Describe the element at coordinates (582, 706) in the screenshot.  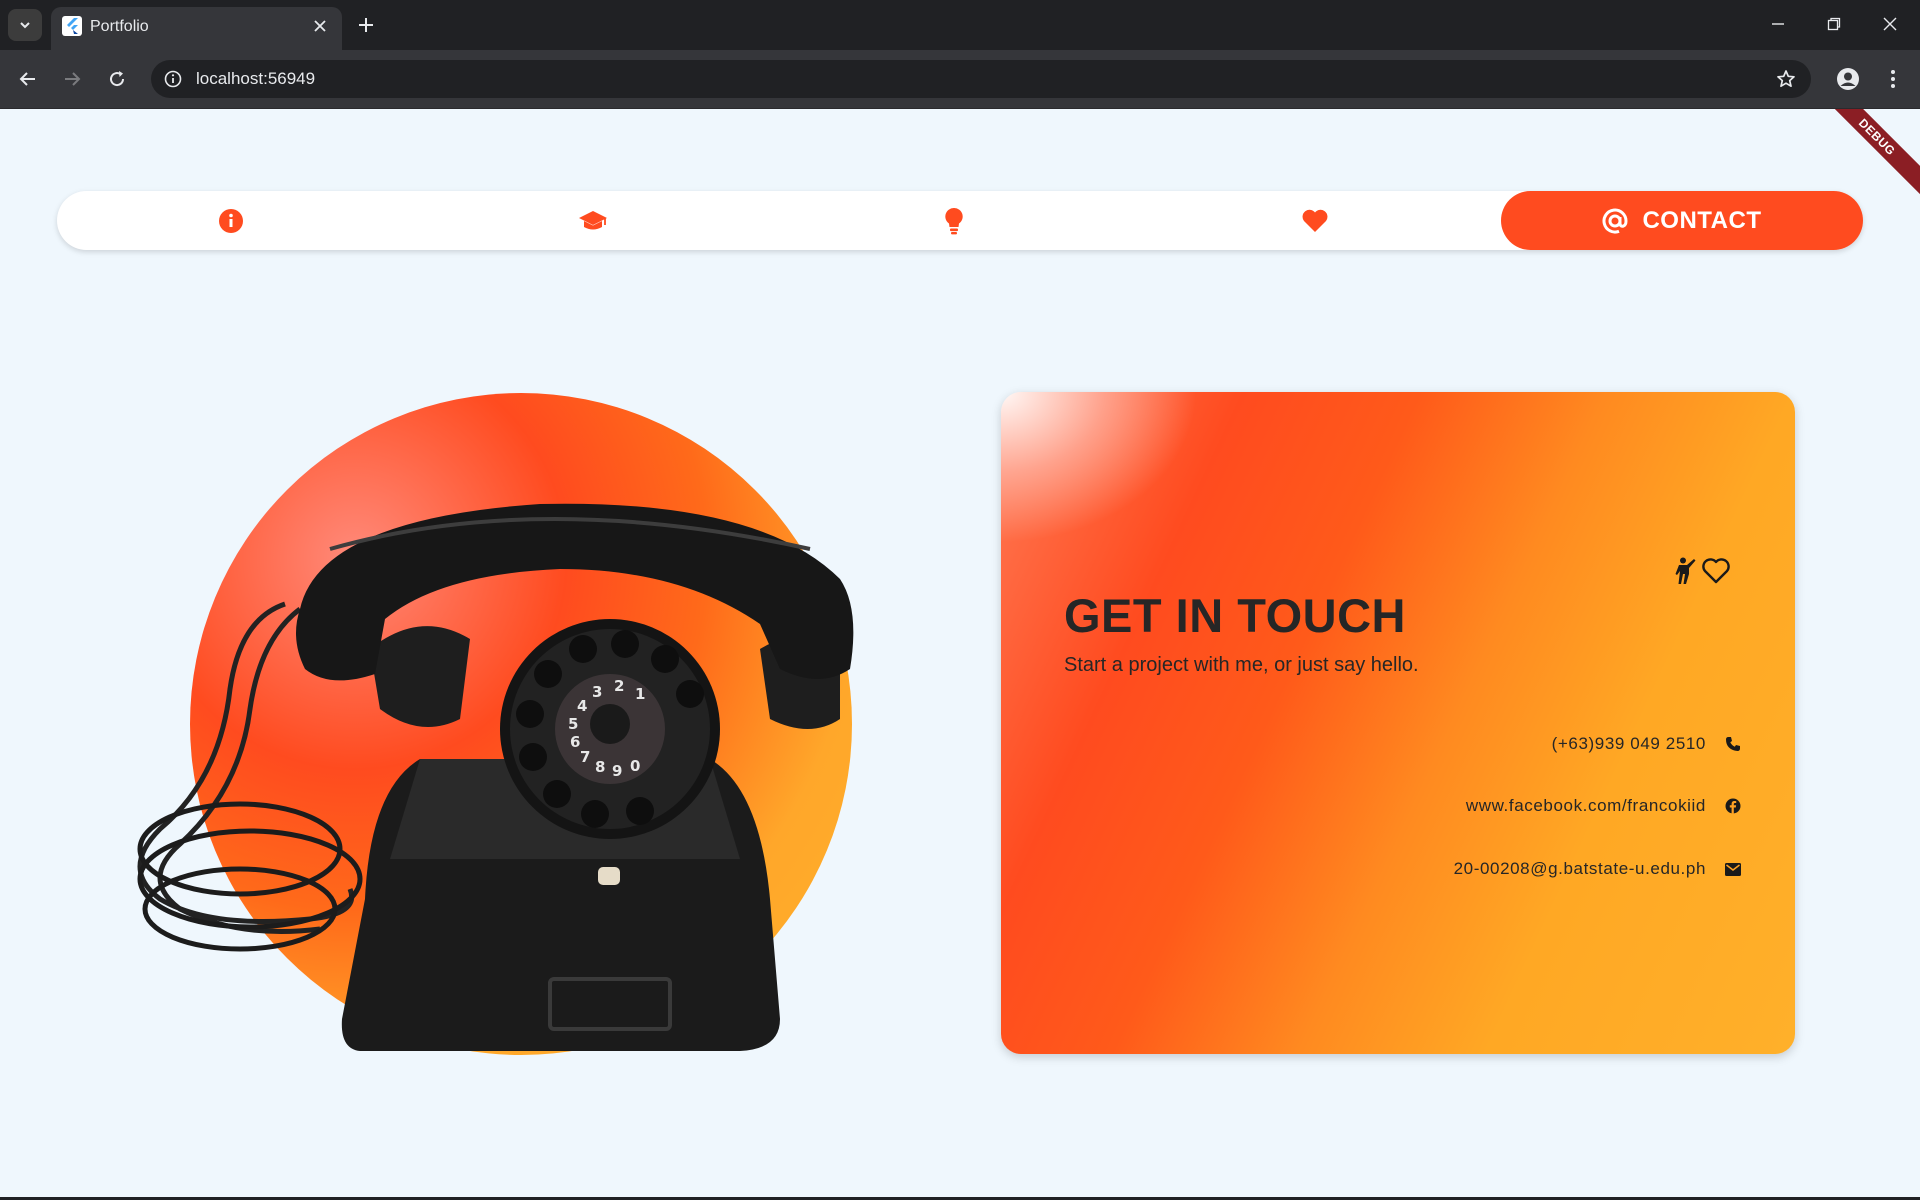
I see `svg-text: 4` at that location.